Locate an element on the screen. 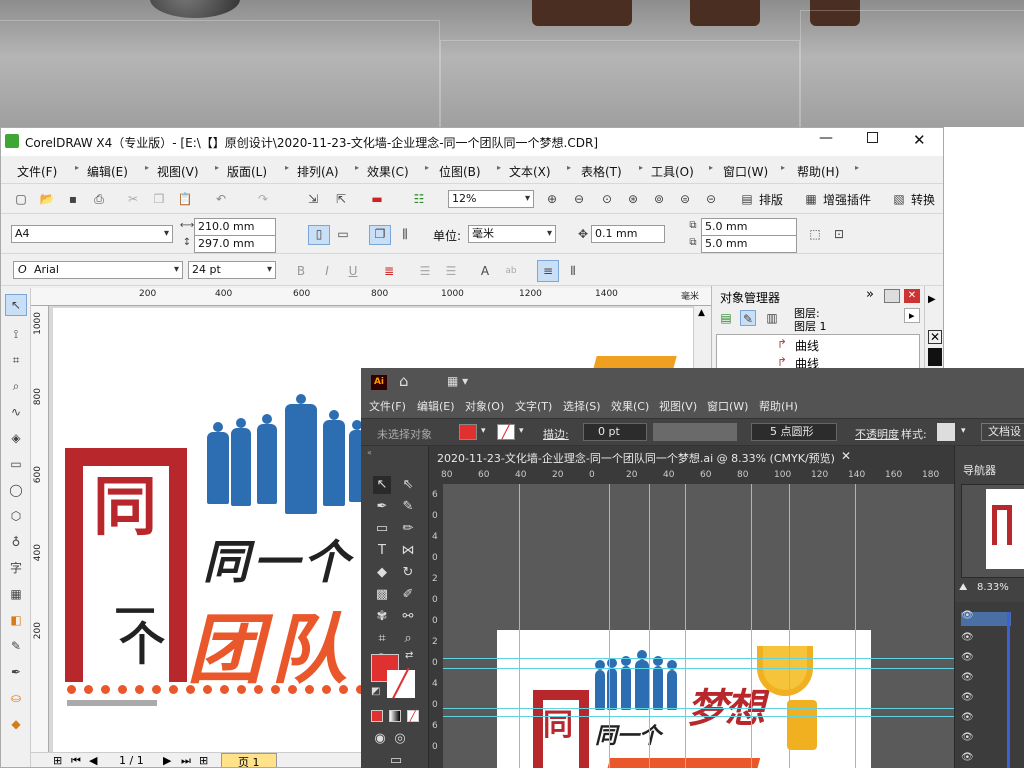  nudge-offset-input: 0.1 mm is located at coordinates (628, 234).